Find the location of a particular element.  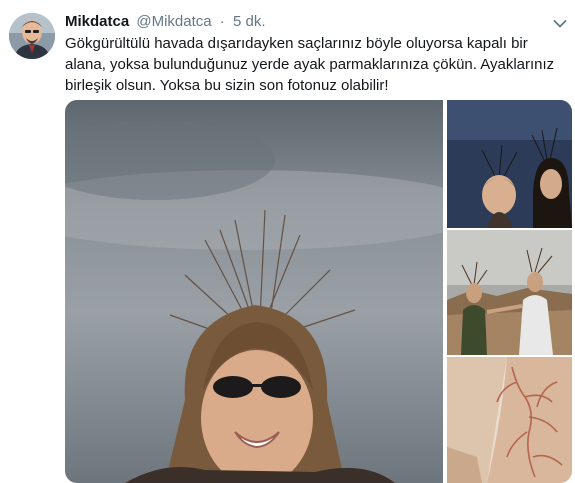

photo-desert is located at coordinates (509, 292).